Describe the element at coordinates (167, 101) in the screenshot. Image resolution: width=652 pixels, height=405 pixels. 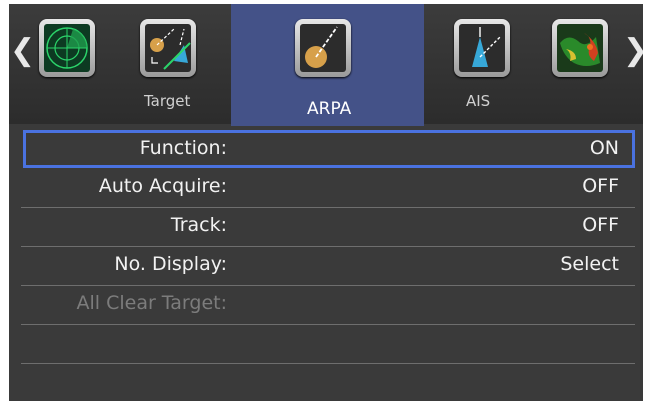
I see `tab-target-label: Target` at that location.